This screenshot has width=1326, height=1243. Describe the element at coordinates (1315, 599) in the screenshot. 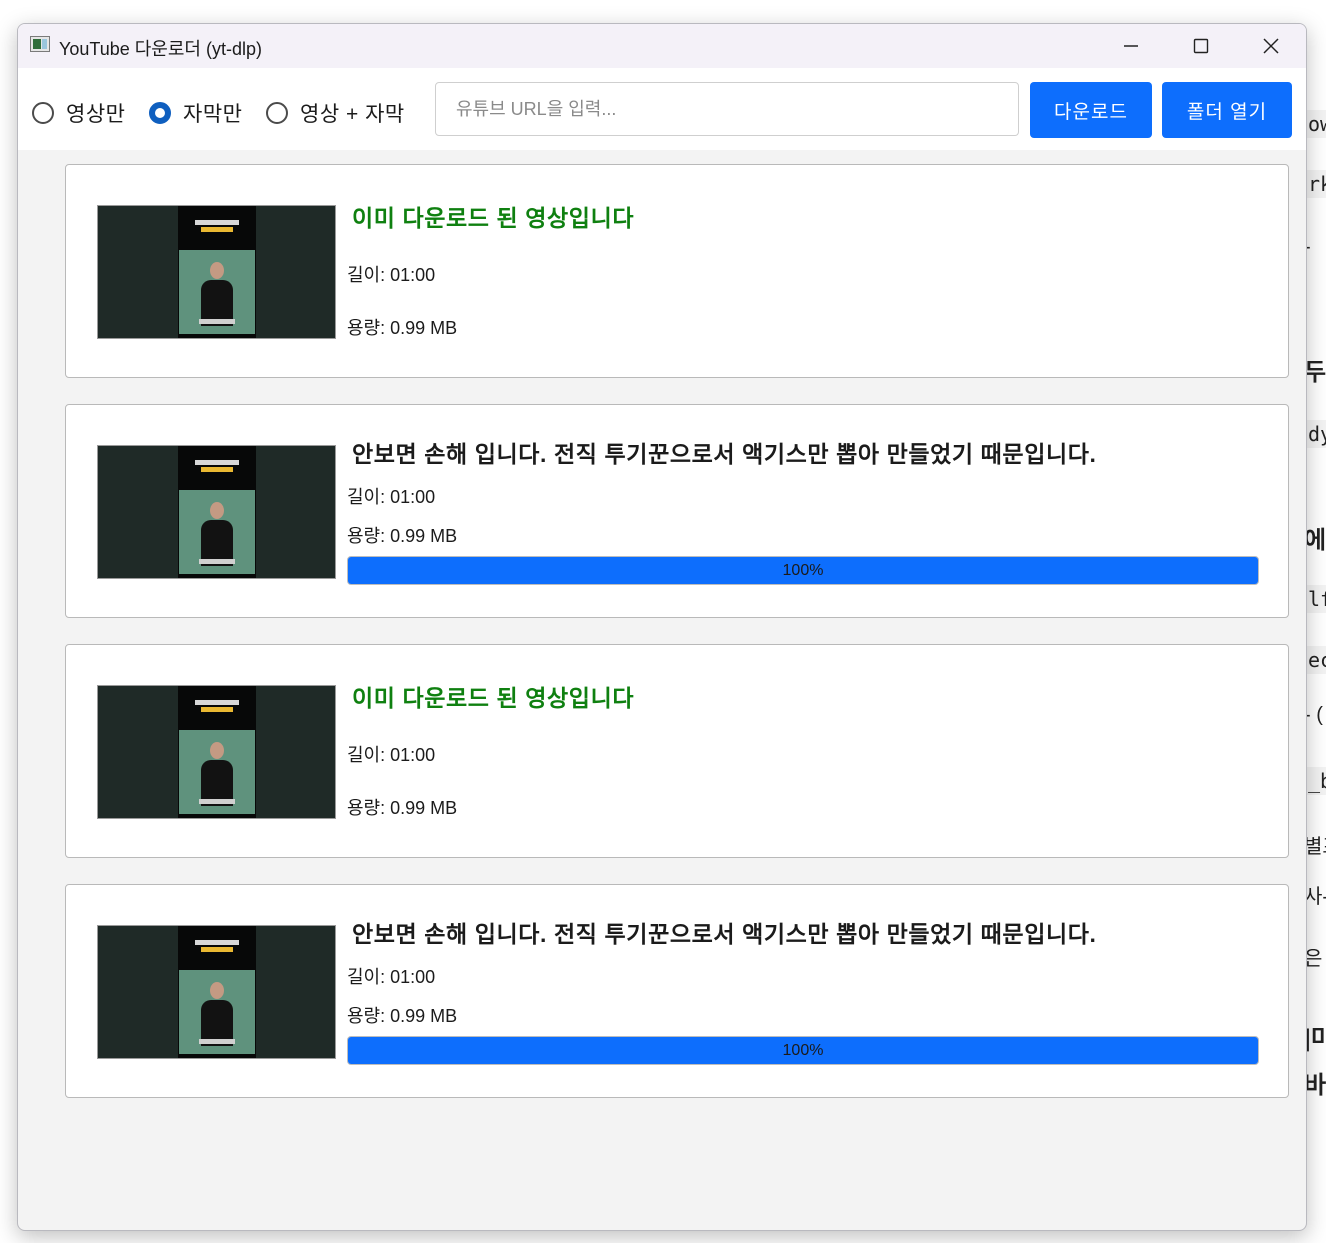

I see `bg-fragment: lf` at that location.